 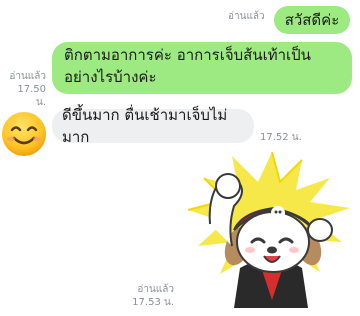 What do you see at coordinates (281, 137) in the screenshot?
I see `message-time: 17.52 น.` at bounding box center [281, 137].